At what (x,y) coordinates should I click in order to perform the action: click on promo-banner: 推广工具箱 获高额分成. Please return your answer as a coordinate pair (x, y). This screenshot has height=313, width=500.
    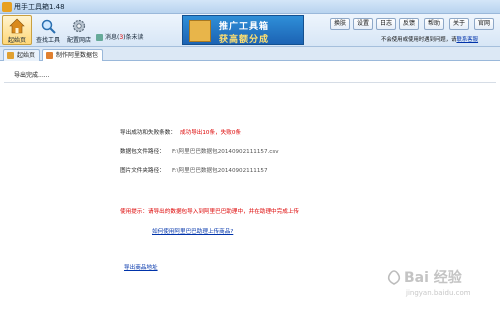
    Looking at the image, I should click on (243, 30).